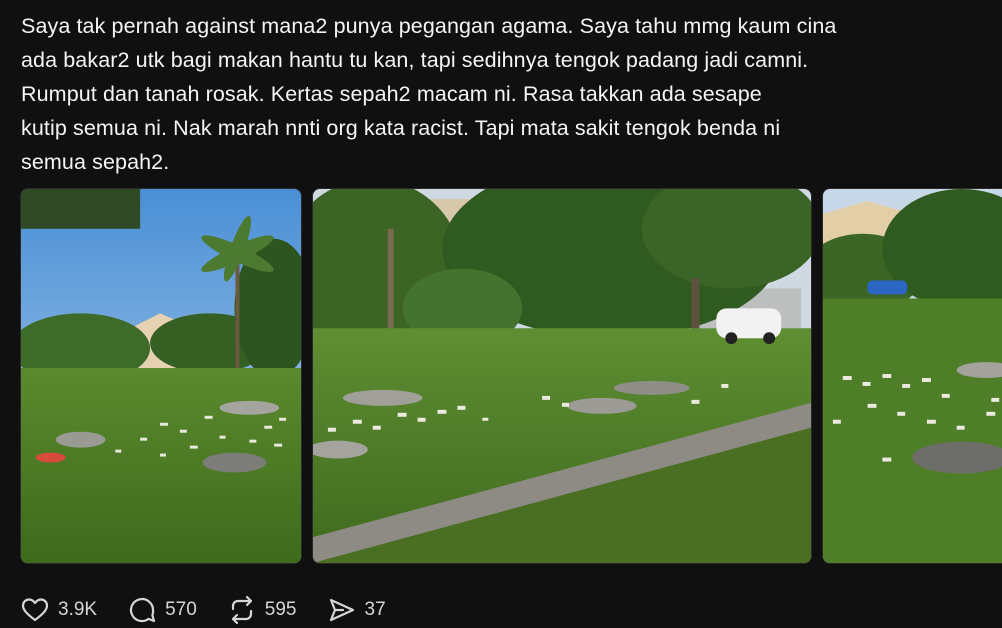 The image size is (1002, 628). Describe the element at coordinates (280, 609) in the screenshot. I see `repost-count: 595` at that location.